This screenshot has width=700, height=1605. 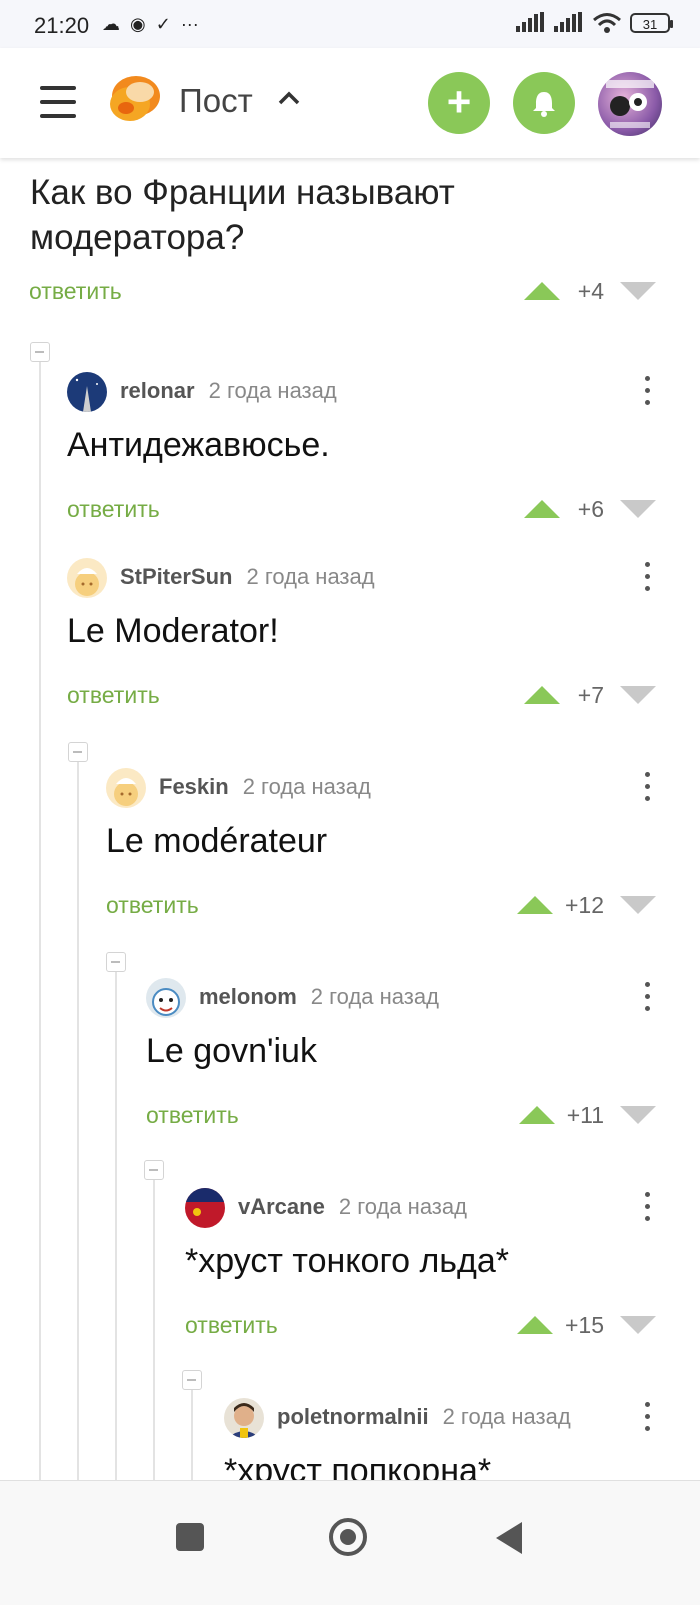 What do you see at coordinates (459, 103) in the screenshot?
I see `add-post-button: +` at bounding box center [459, 103].